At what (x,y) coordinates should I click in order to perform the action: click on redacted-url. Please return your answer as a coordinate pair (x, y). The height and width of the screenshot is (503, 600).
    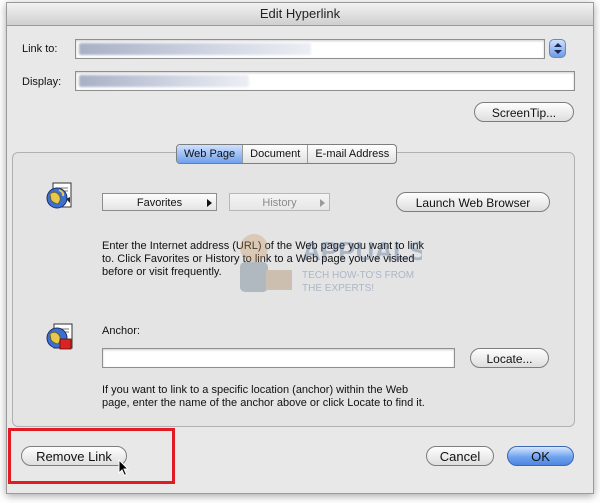
    Looking at the image, I should click on (195, 49).